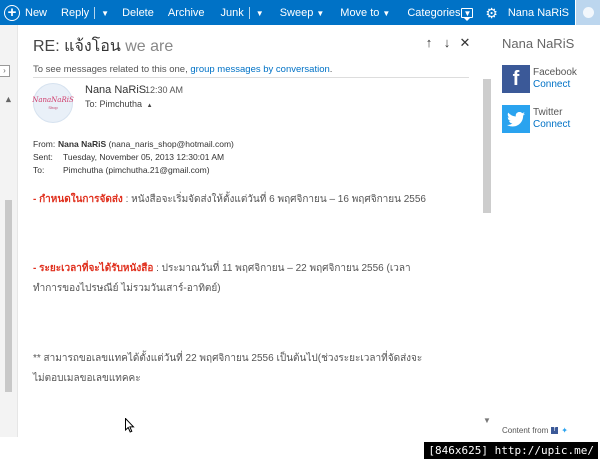 The height and width of the screenshot is (462, 600). I want to click on scroll-down-icon: ▼, so click(487, 420).